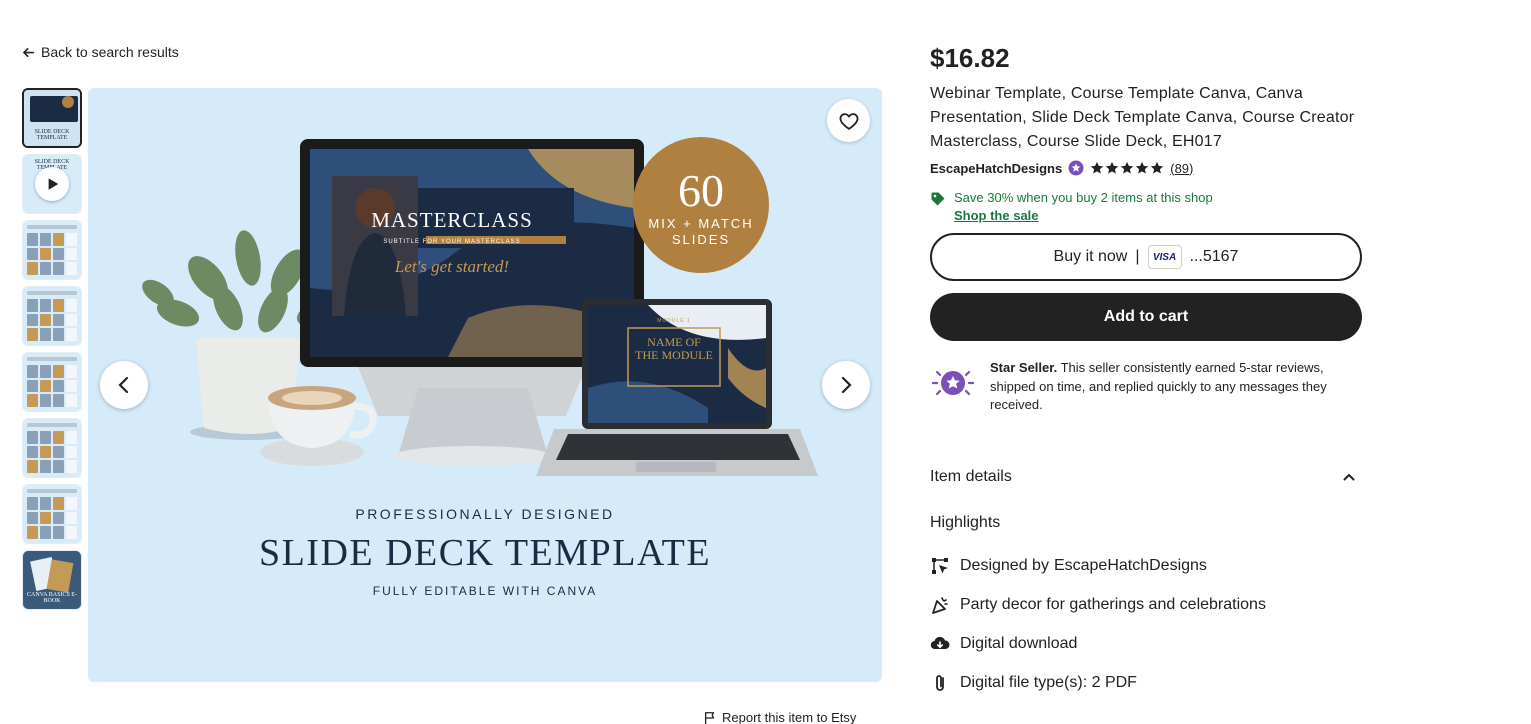 This screenshot has height=724, width=1531. I want to click on highlight-file-type-text: Digital file type(s): 2 PDF, so click(1048, 682).